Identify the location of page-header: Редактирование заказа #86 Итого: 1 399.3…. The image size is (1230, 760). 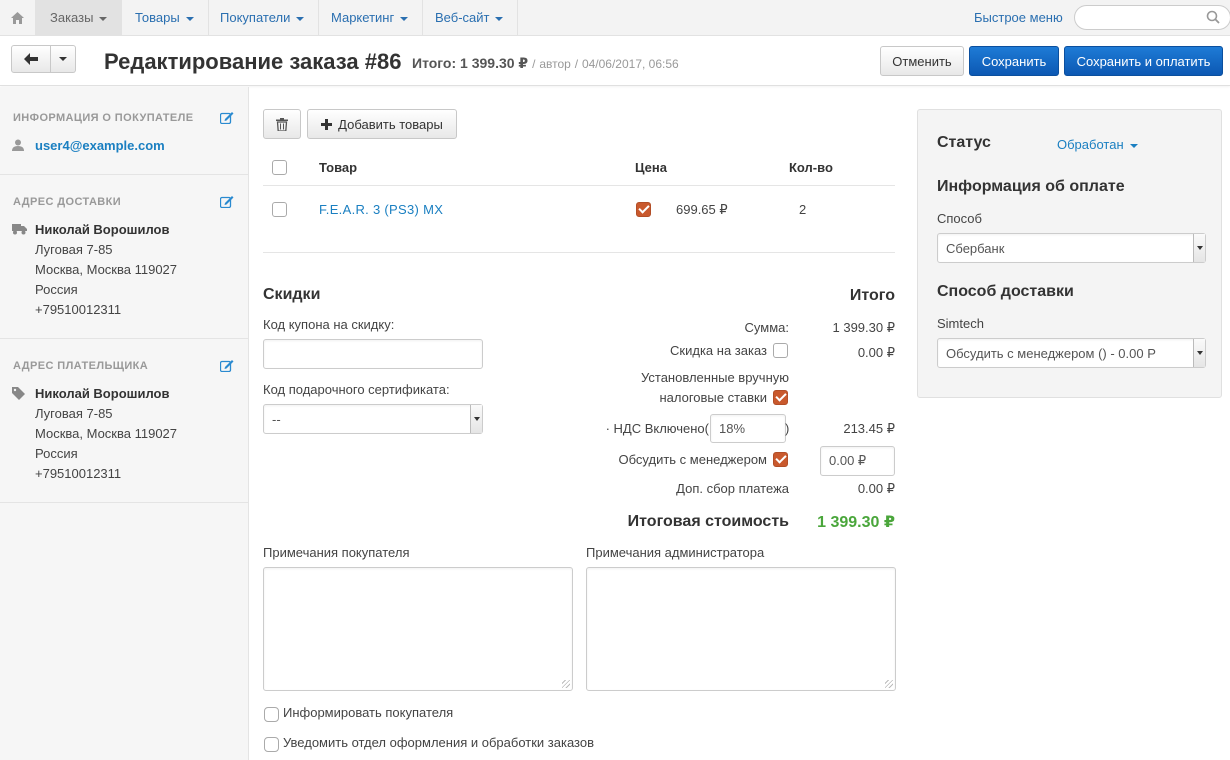
(615, 61).